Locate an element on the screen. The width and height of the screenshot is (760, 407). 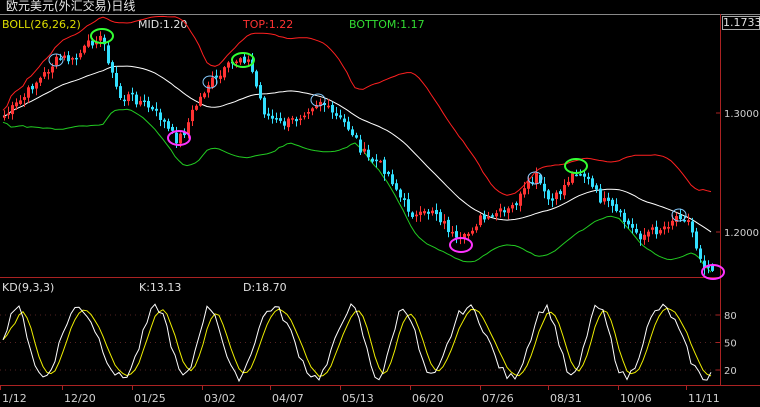
date-tick-label: 07/26 is located at coordinates (498, 398).